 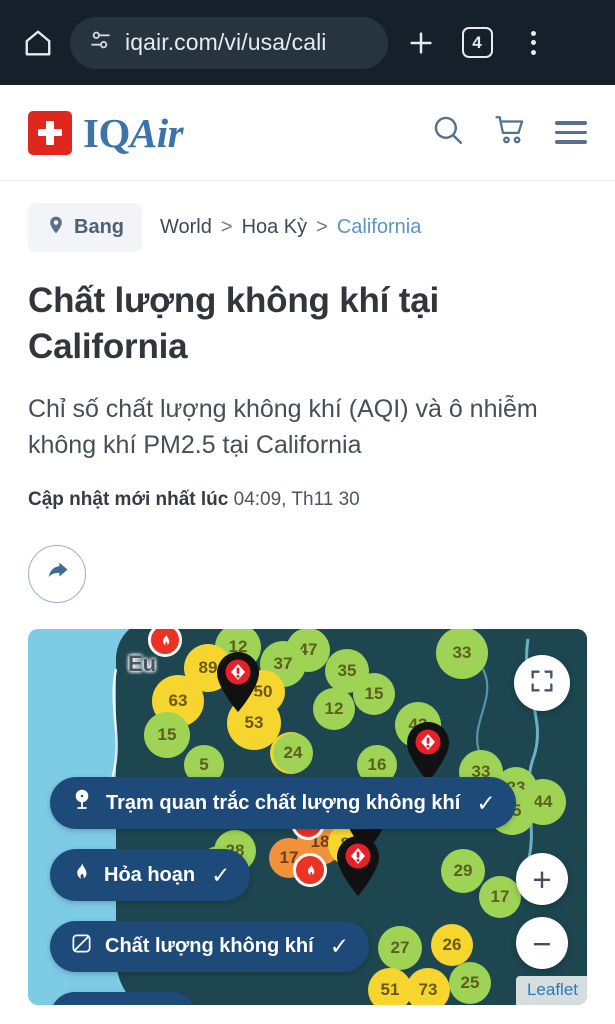 What do you see at coordinates (81, 875) in the screenshot?
I see `flame-icon` at bounding box center [81, 875].